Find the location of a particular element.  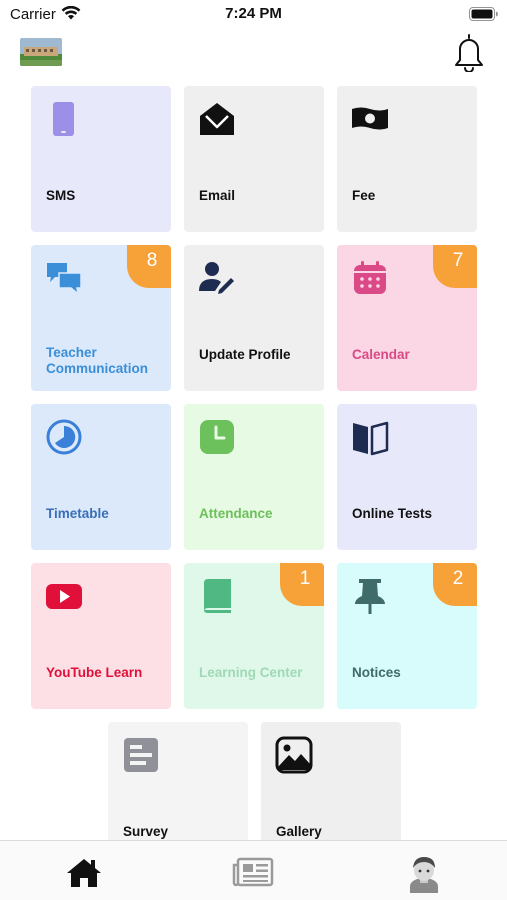

phone-icon is located at coordinates (64, 119).